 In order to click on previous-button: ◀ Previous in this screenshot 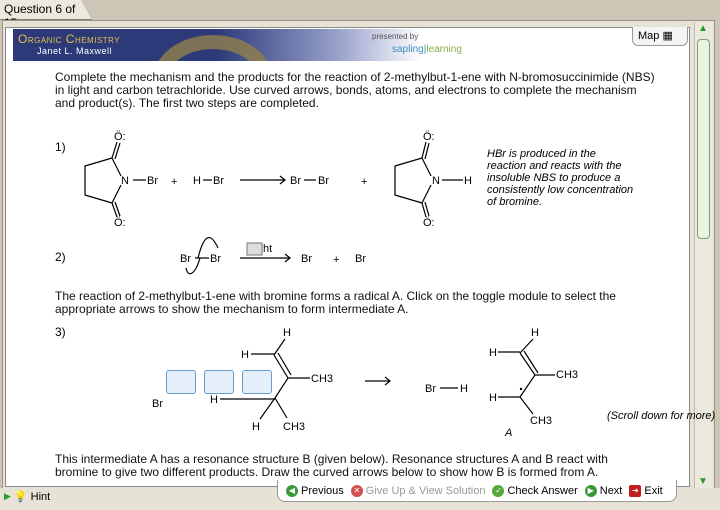, I will do `click(315, 490)`.